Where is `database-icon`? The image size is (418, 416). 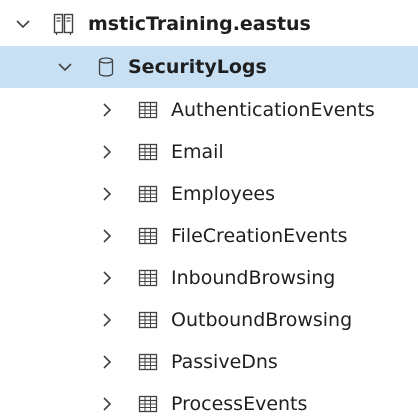
database-icon is located at coordinates (106, 67).